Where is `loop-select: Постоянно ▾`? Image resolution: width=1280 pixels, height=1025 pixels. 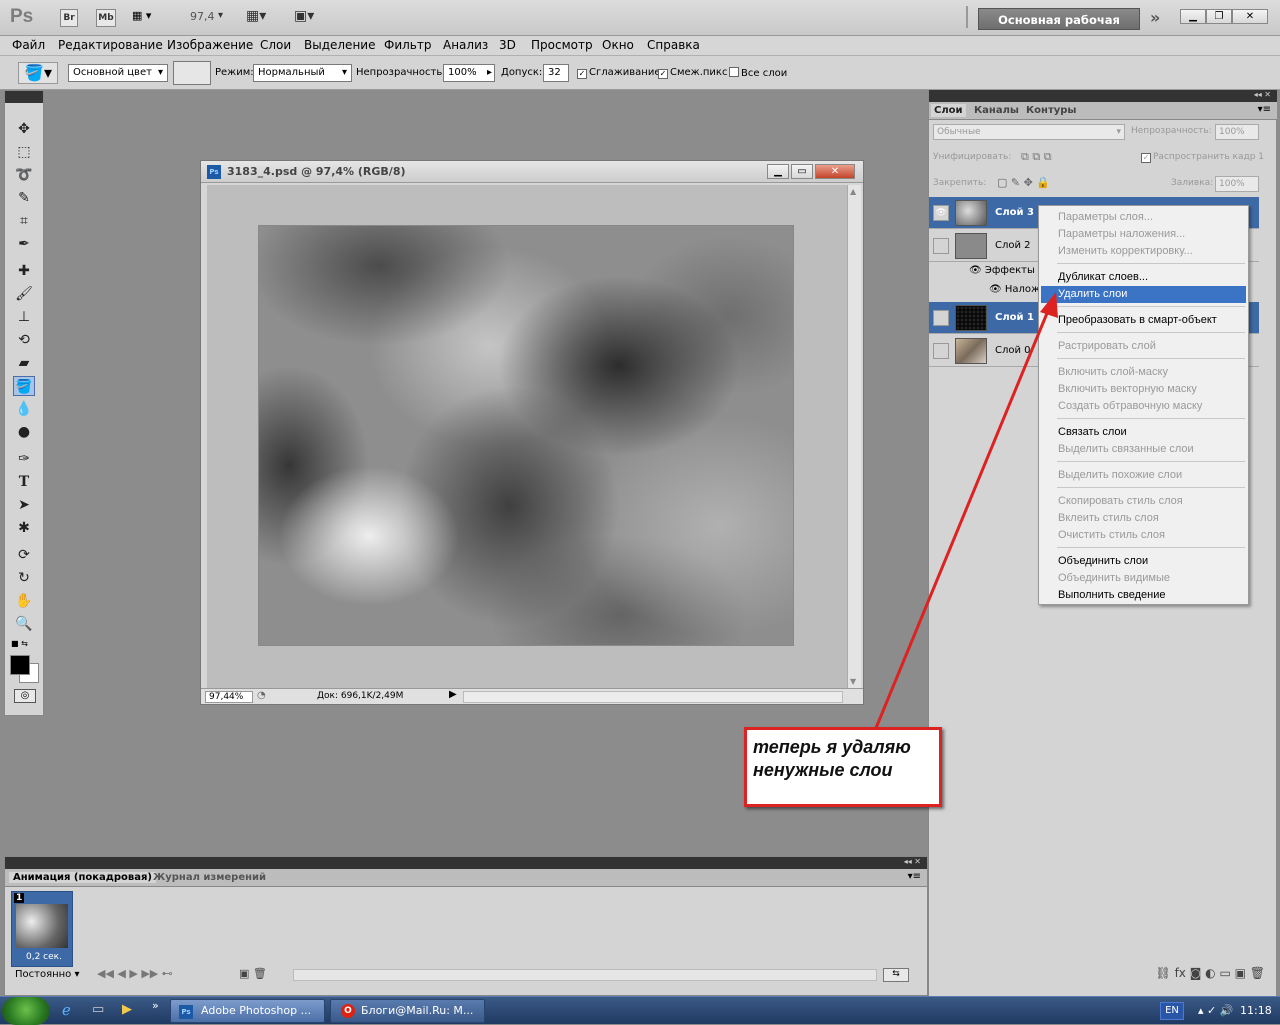 loop-select: Постоянно ▾ is located at coordinates (47, 974).